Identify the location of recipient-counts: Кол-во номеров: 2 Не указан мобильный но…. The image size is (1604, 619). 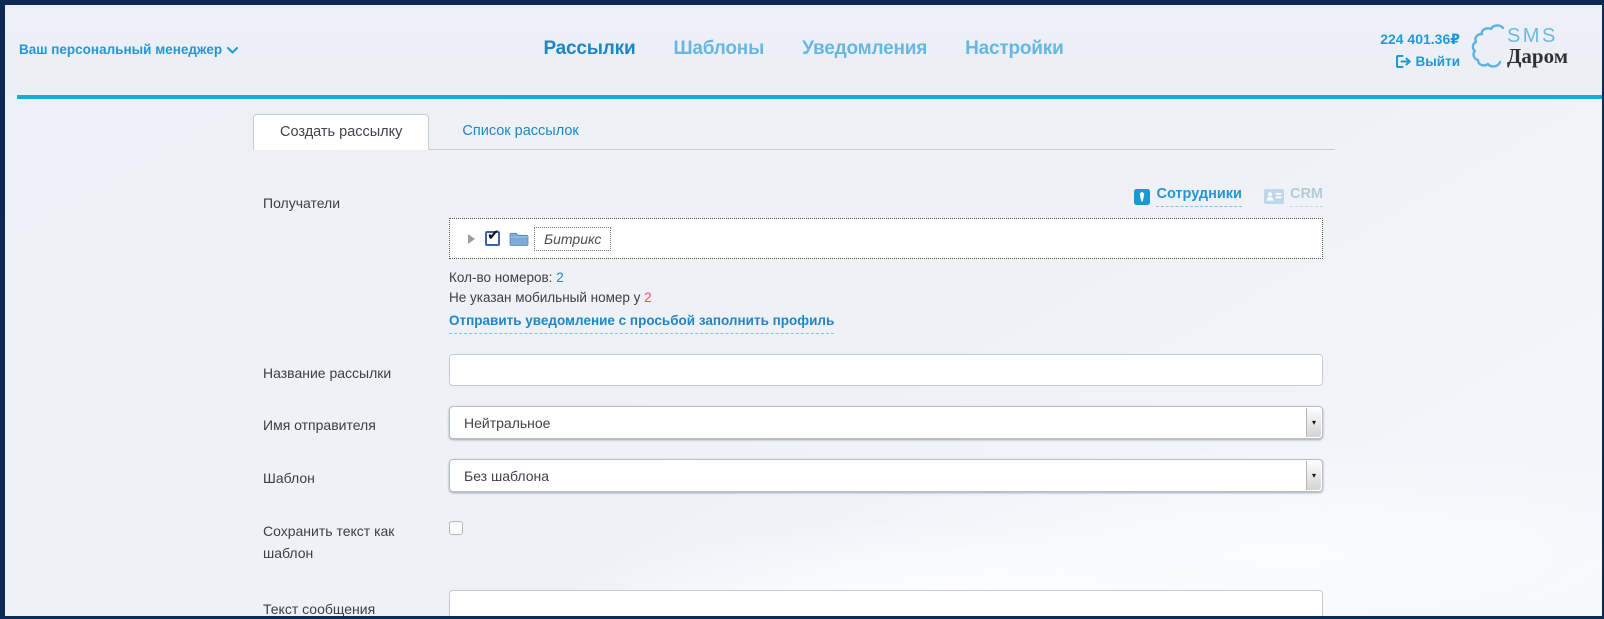
(886, 301).